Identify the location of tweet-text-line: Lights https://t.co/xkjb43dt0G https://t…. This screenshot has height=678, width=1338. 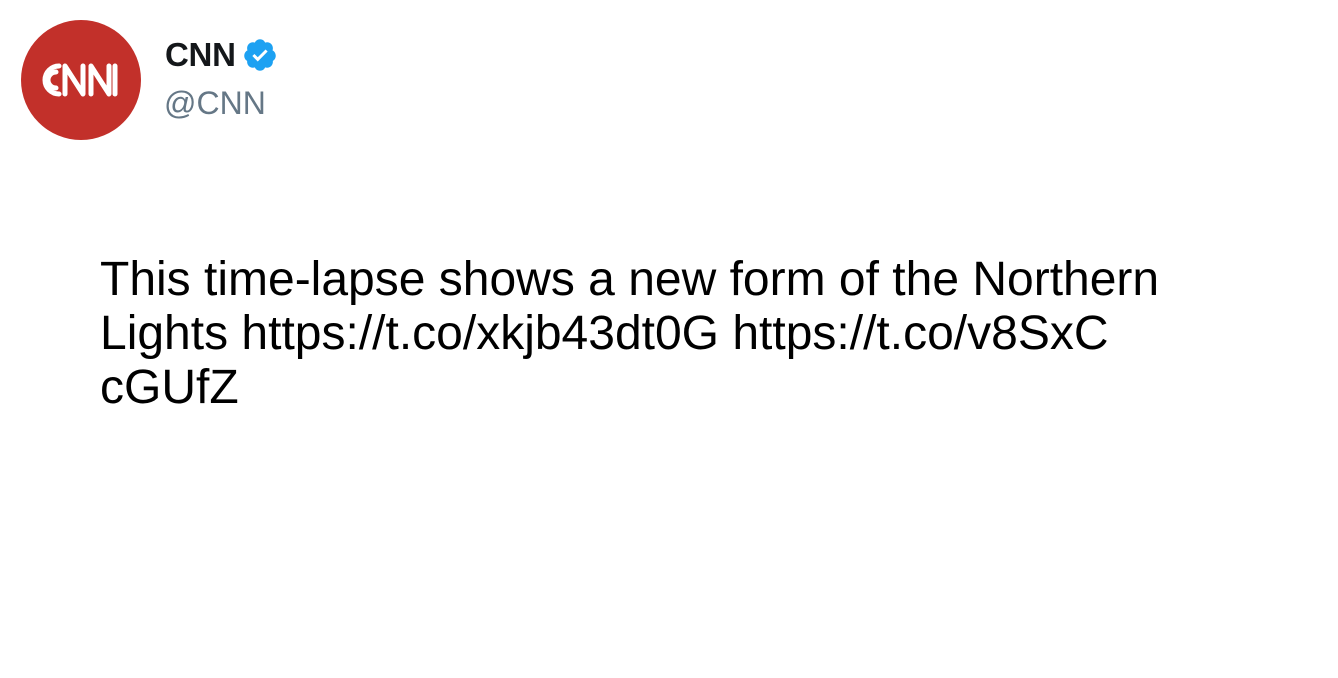
(665, 334).